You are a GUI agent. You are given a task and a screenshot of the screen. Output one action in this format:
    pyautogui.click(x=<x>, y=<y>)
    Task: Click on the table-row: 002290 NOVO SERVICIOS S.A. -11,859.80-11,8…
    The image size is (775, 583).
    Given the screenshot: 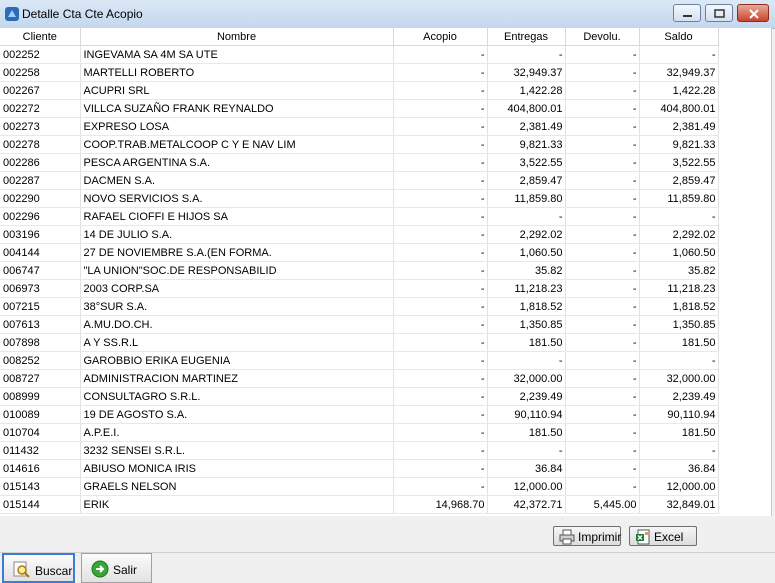 What is the action you would take?
    pyautogui.click(x=359, y=198)
    